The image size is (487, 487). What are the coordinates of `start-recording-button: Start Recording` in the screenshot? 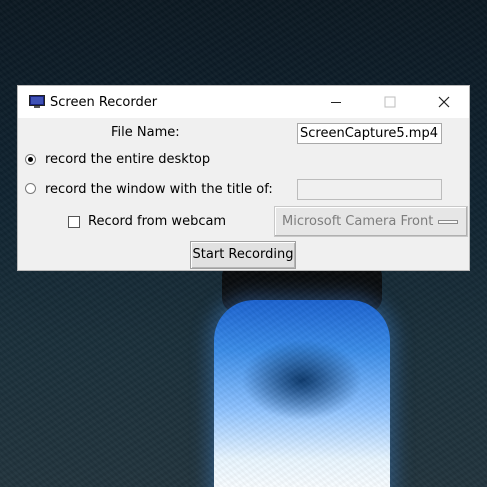 It's located at (243, 255).